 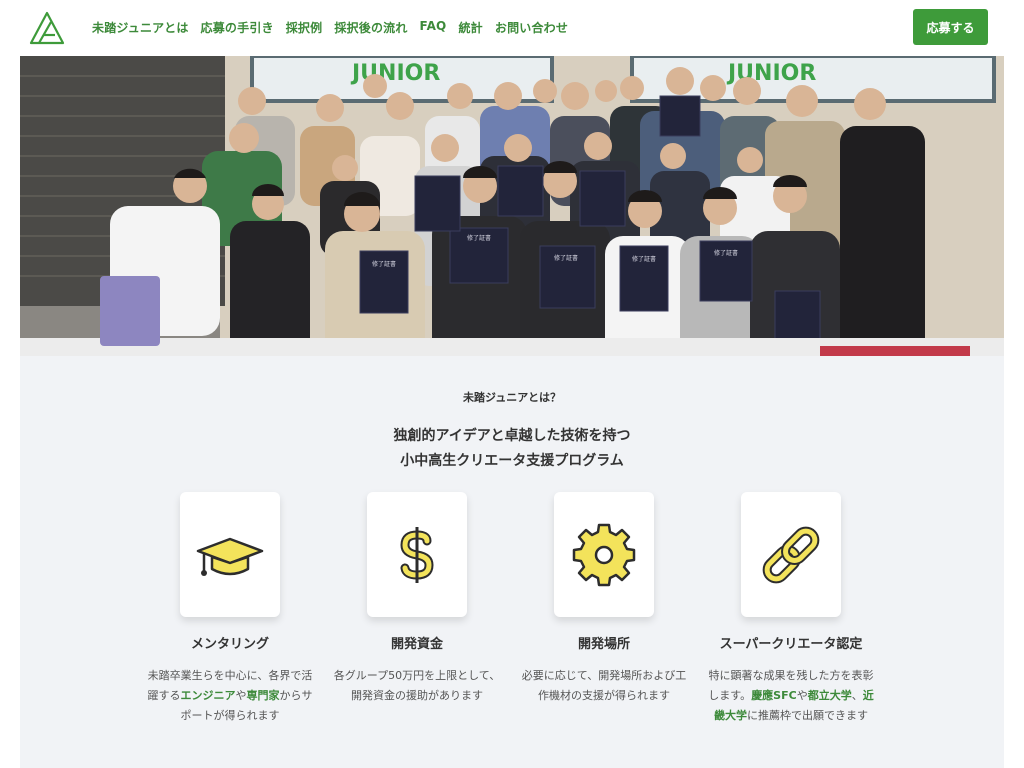 I want to click on feature-desc: 未踏卒業生らを中心に、各界で活 躍するエンジニアや専門家からサポートが得られます, so click(x=230, y=696).